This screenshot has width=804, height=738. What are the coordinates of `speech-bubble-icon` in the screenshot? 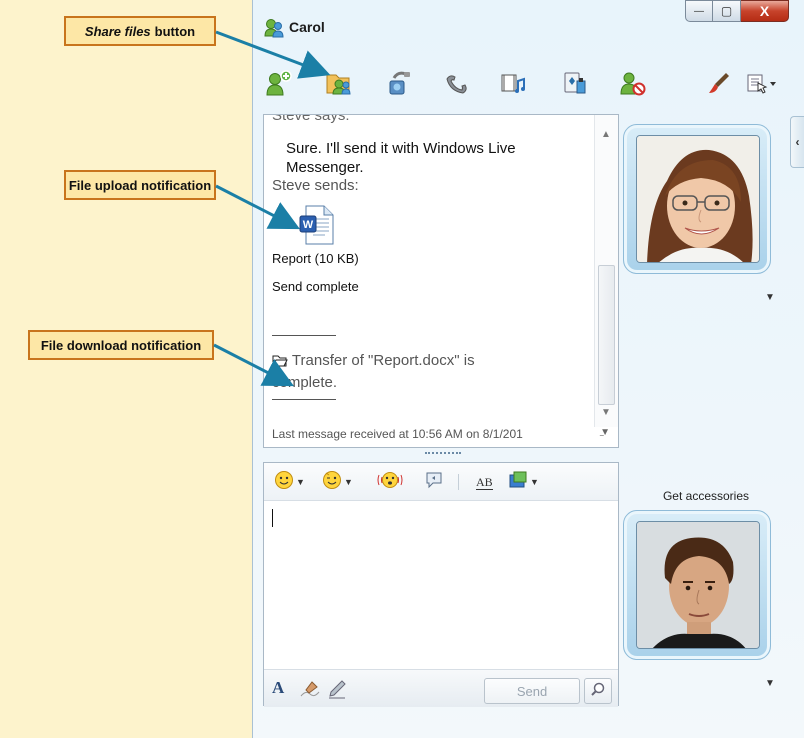 It's located at (434, 482).